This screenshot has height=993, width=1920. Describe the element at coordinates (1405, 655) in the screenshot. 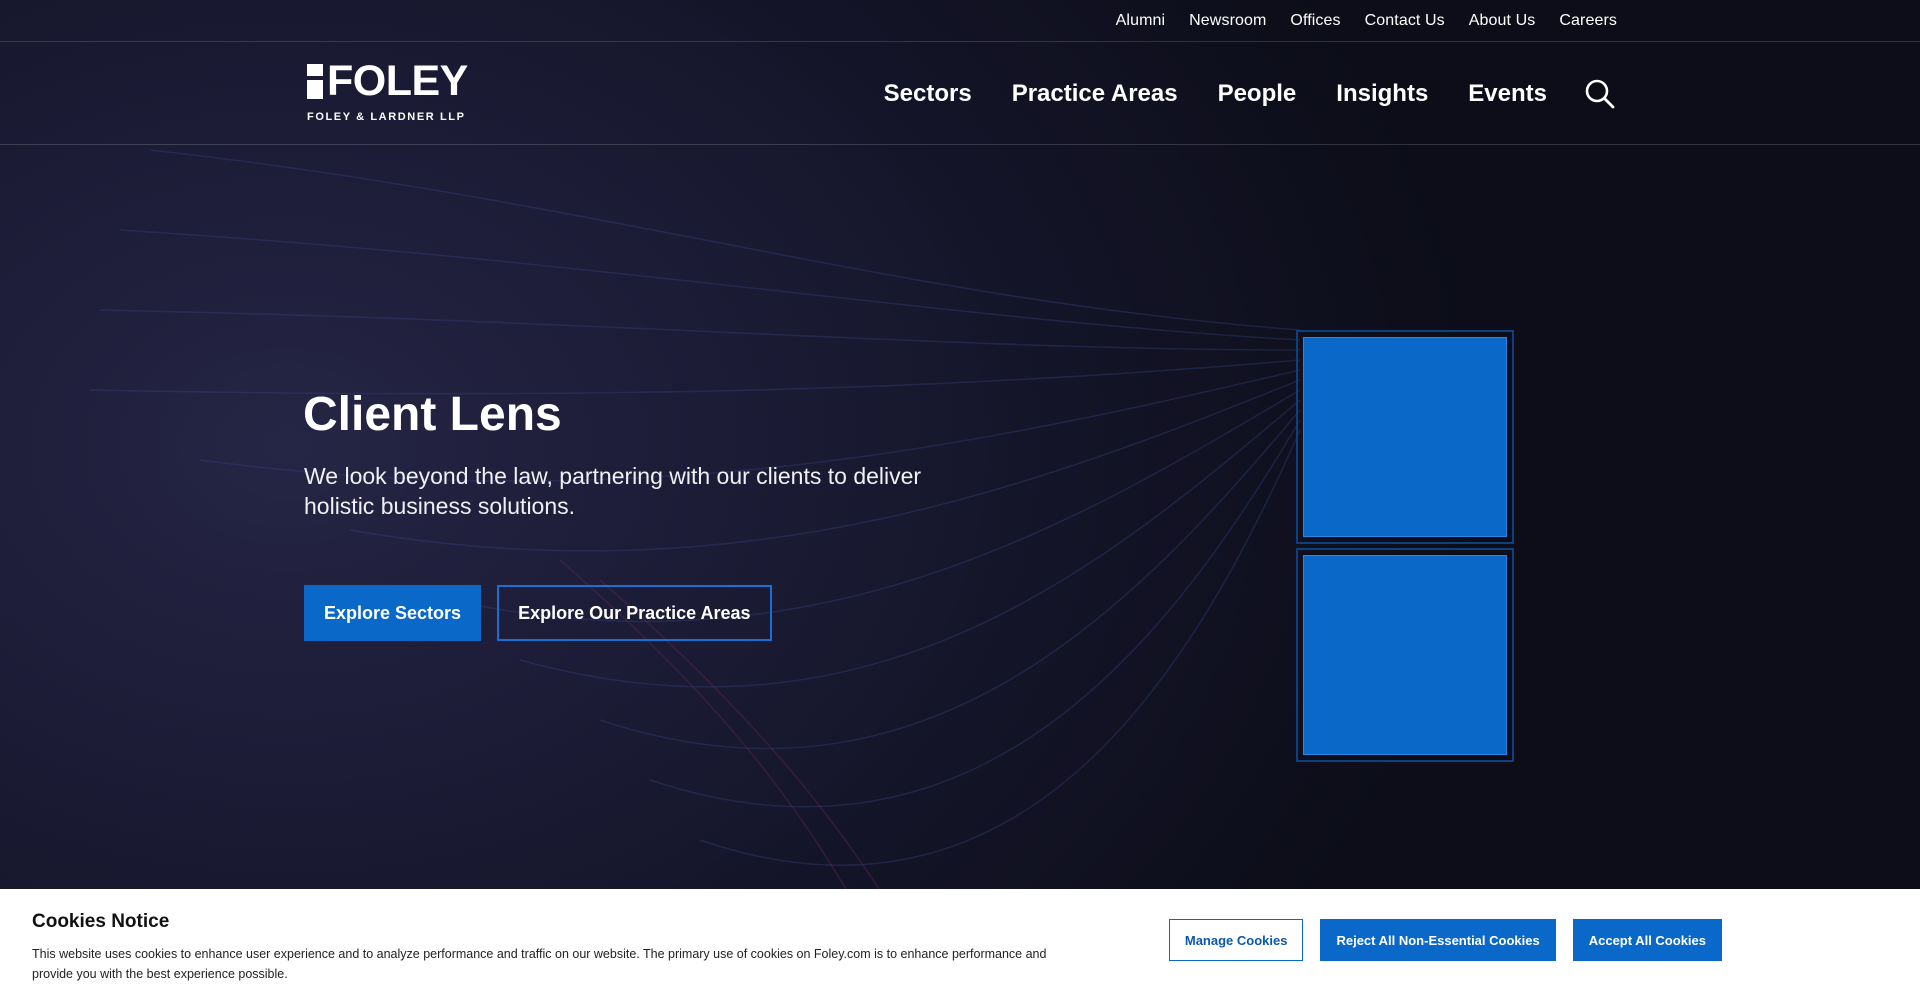

I see `lens-panel-bottom` at that location.